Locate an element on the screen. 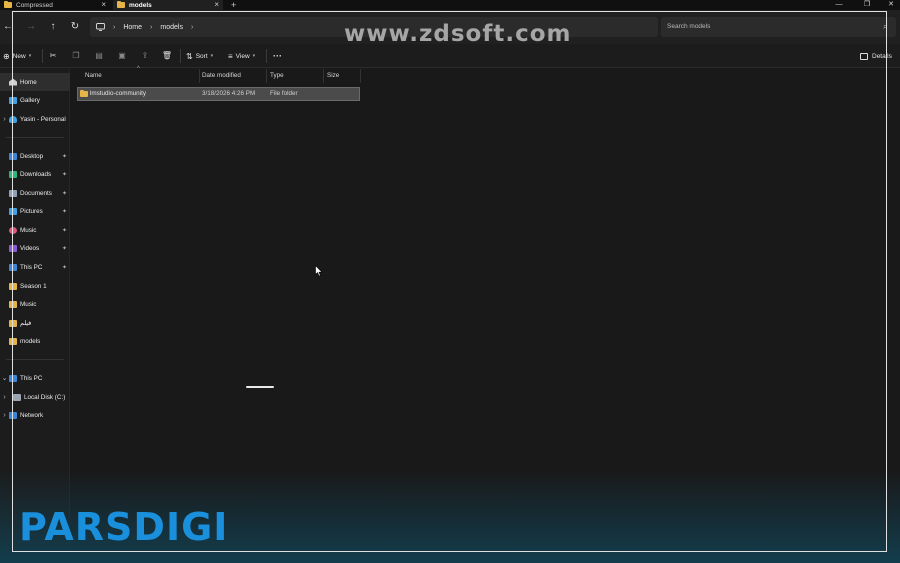 The width and height of the screenshot is (900, 563). mouse-cursor-icon is located at coordinates (319, 271).